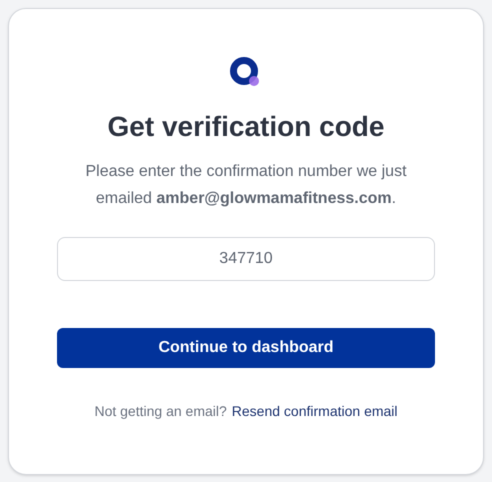  What do you see at coordinates (315, 411) in the screenshot?
I see `resend-link: Resend confirmation email` at bounding box center [315, 411].